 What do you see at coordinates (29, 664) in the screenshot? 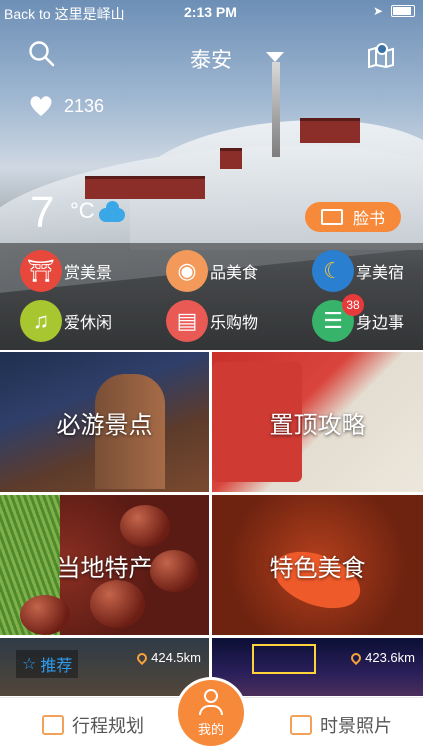
I see `star-icon: ☆` at bounding box center [29, 664].